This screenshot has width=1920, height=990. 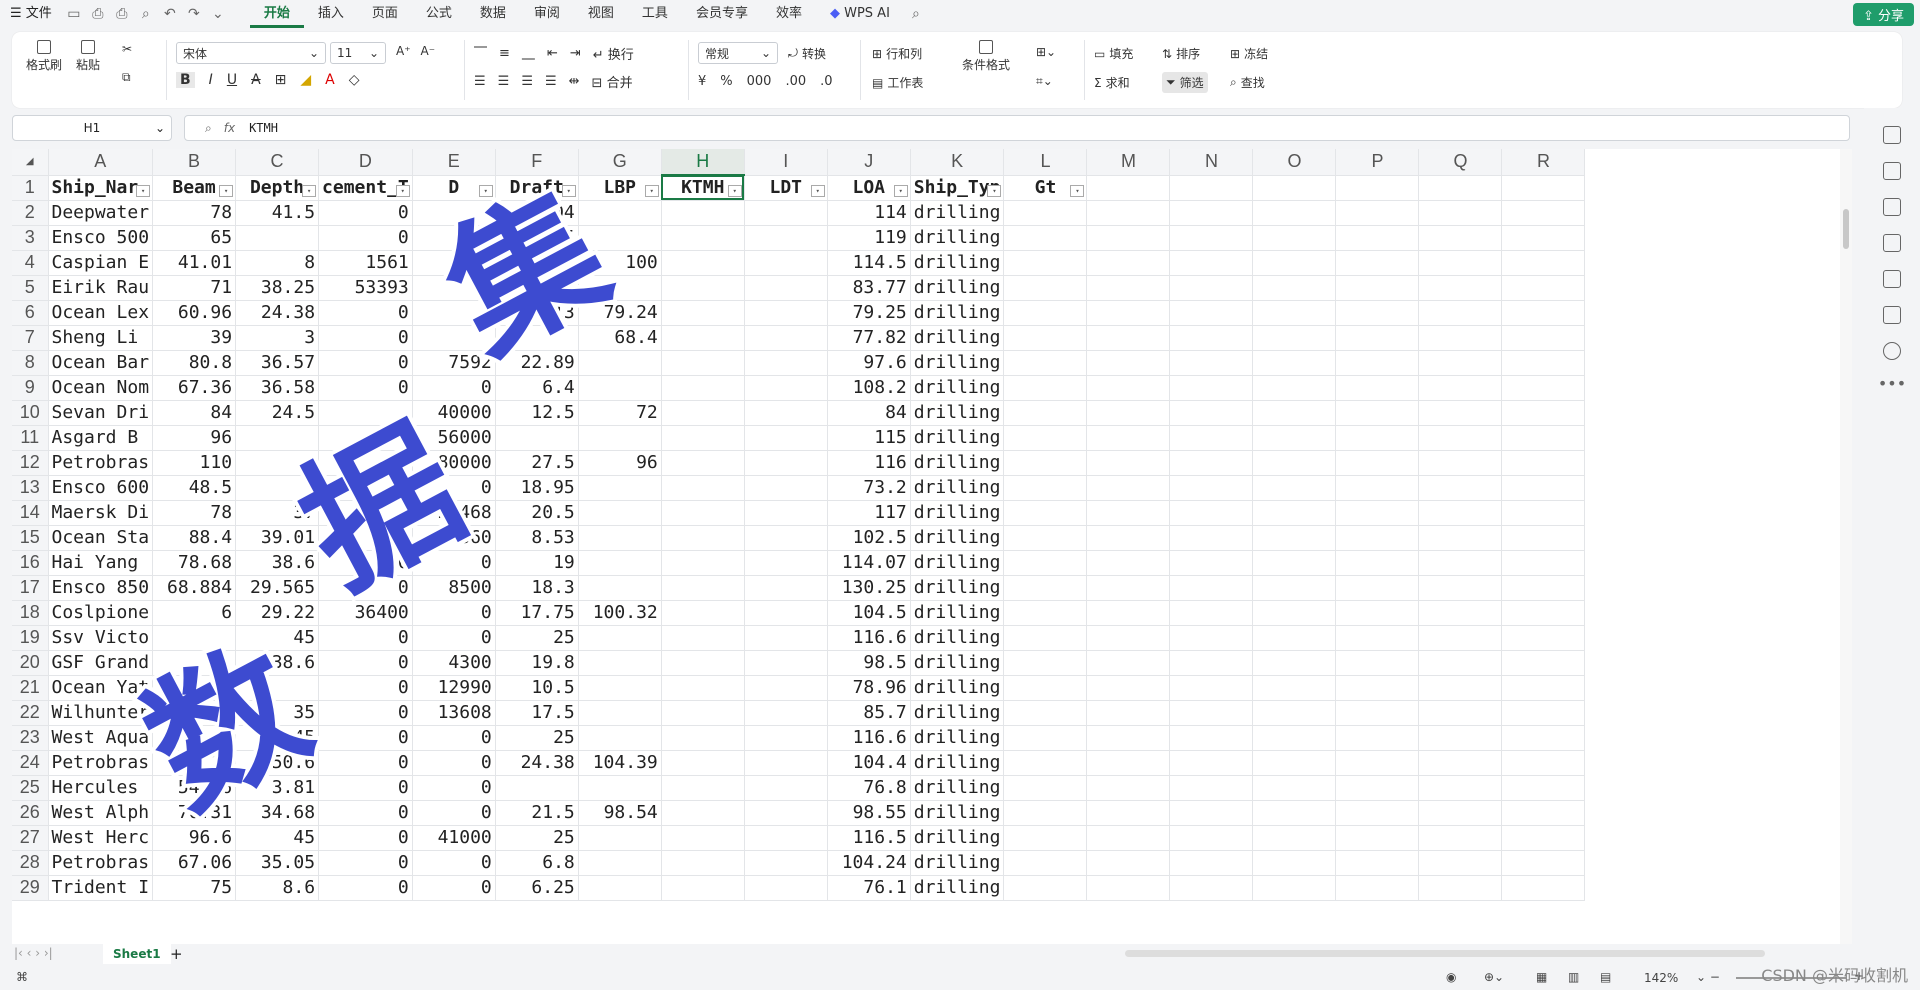 What do you see at coordinates (537, 563) in the screenshot?
I see `table-cell: 19` at bounding box center [537, 563].